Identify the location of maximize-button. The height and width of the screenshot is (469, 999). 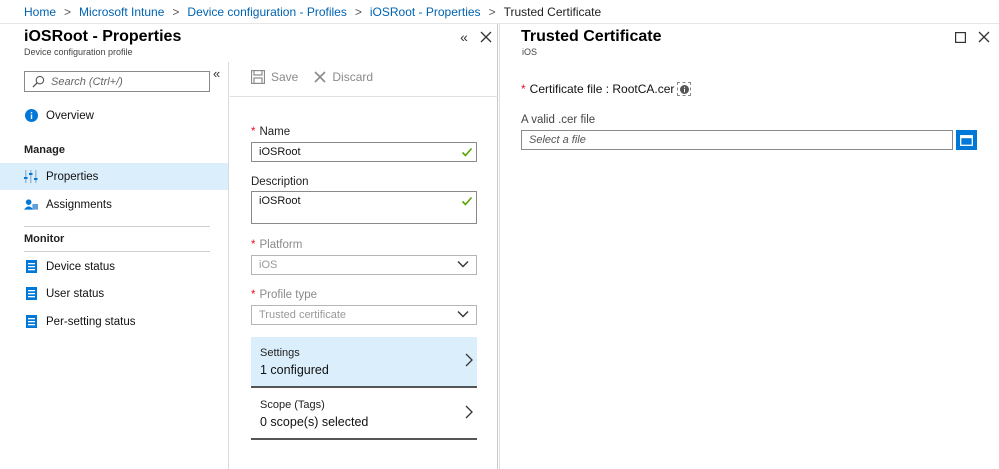
(960, 37).